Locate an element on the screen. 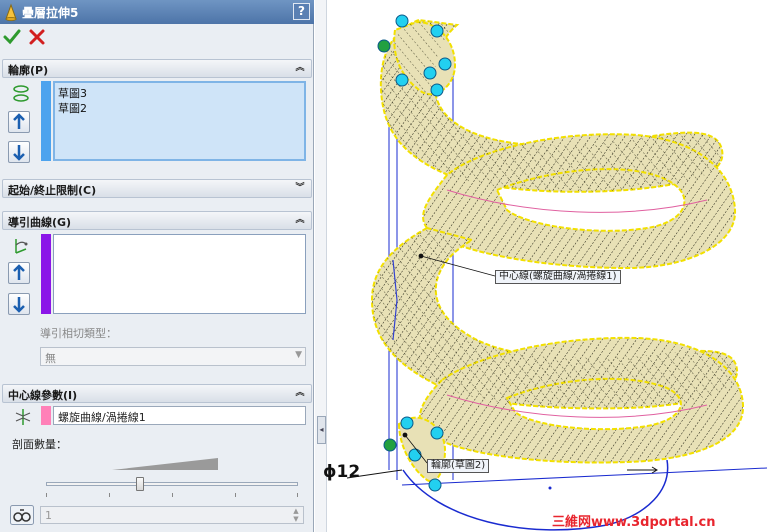  section-title: 中心線參數(I) is located at coordinates (43, 395).